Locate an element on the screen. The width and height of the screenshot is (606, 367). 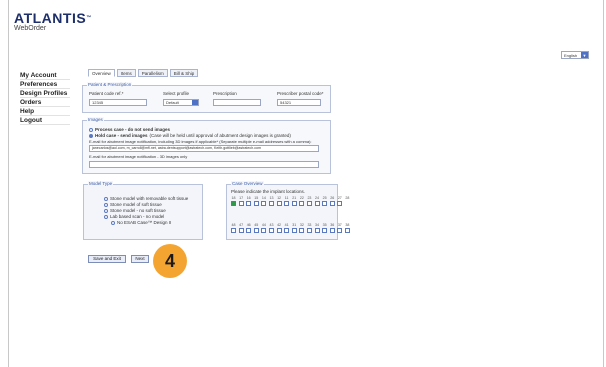
lower-teeth-row is located at coordinates (290, 230).